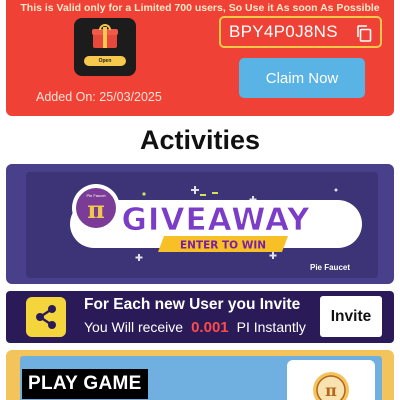 The width and height of the screenshot is (400, 400). Describe the element at coordinates (215, 220) in the screenshot. I see `giveaway-headline: GIVEAWAY` at that location.